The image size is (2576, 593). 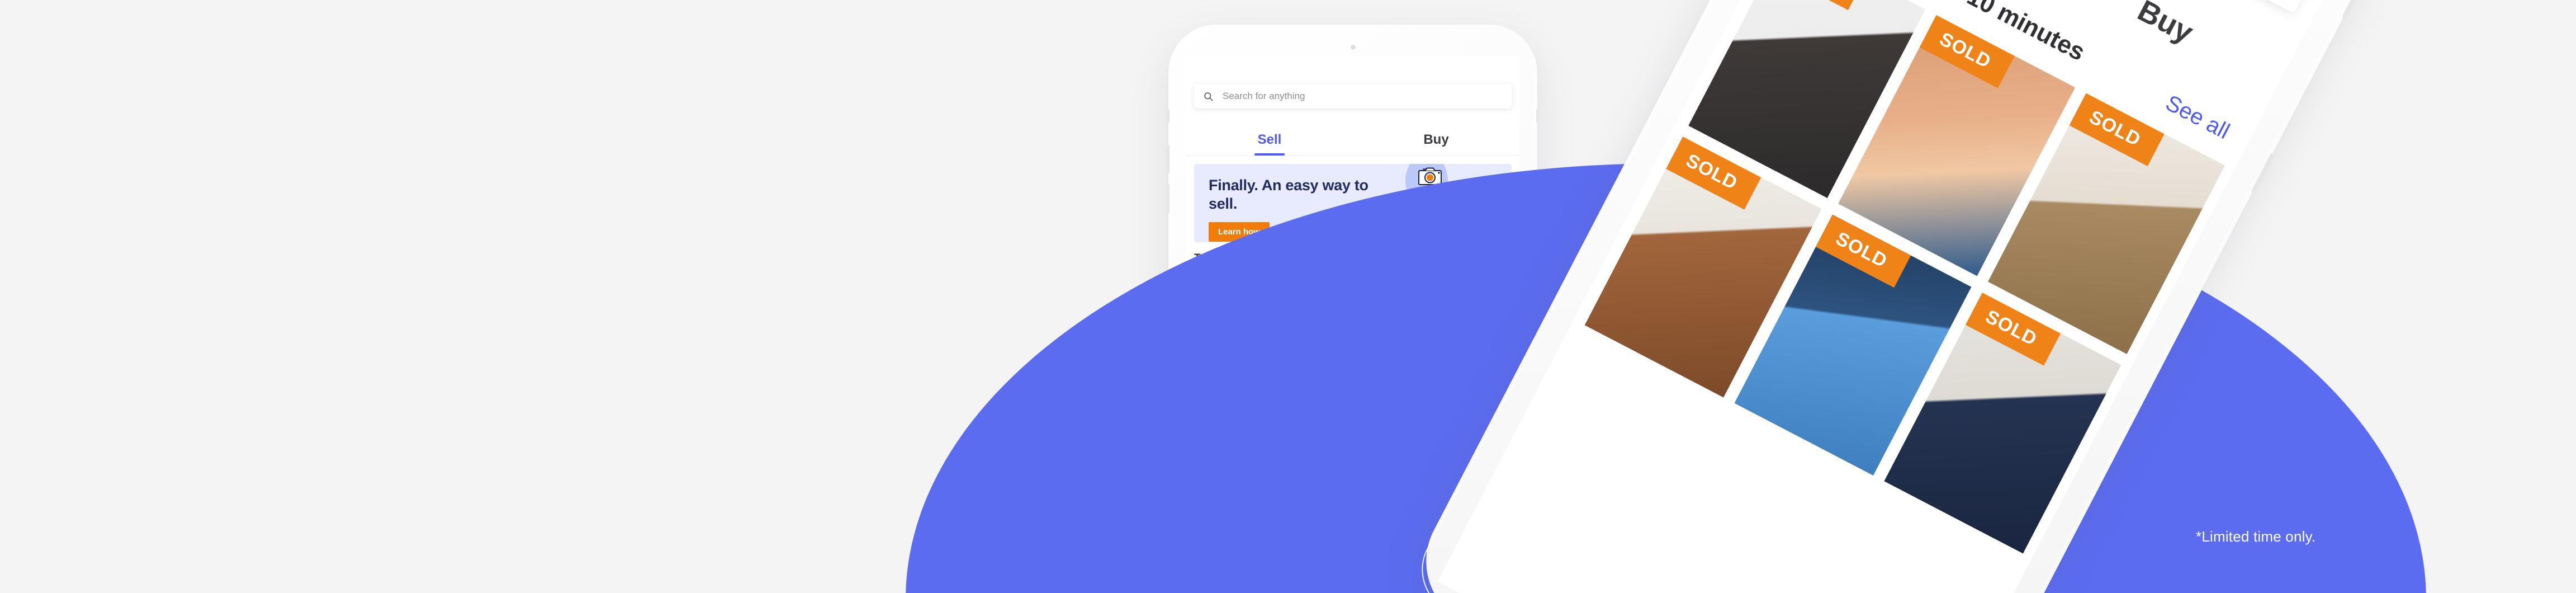 What do you see at coordinates (1168, 116) in the screenshot?
I see `mute-switch` at bounding box center [1168, 116].